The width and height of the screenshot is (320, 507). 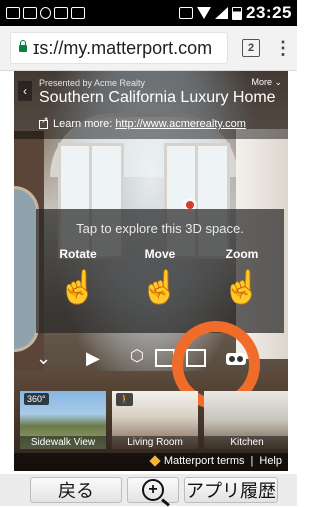 I want to click on zoom-button: +, so click(x=153, y=490).